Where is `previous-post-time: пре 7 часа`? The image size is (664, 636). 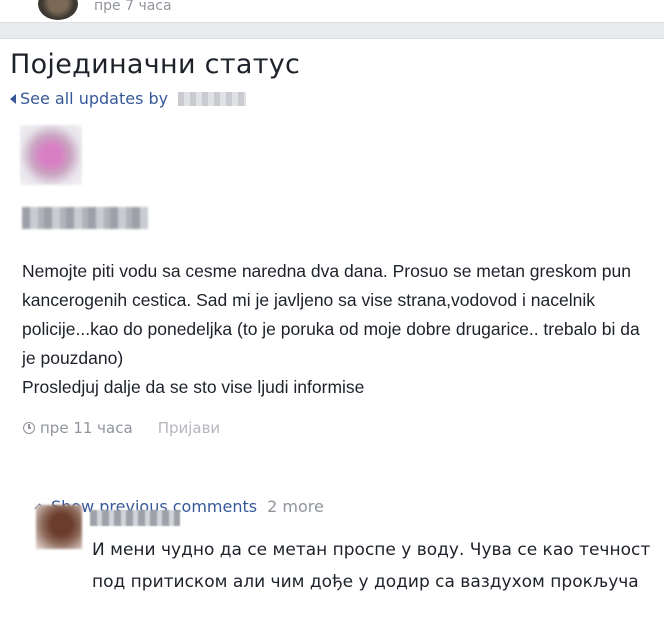
previous-post-time: пре 7 часа is located at coordinates (133, 7).